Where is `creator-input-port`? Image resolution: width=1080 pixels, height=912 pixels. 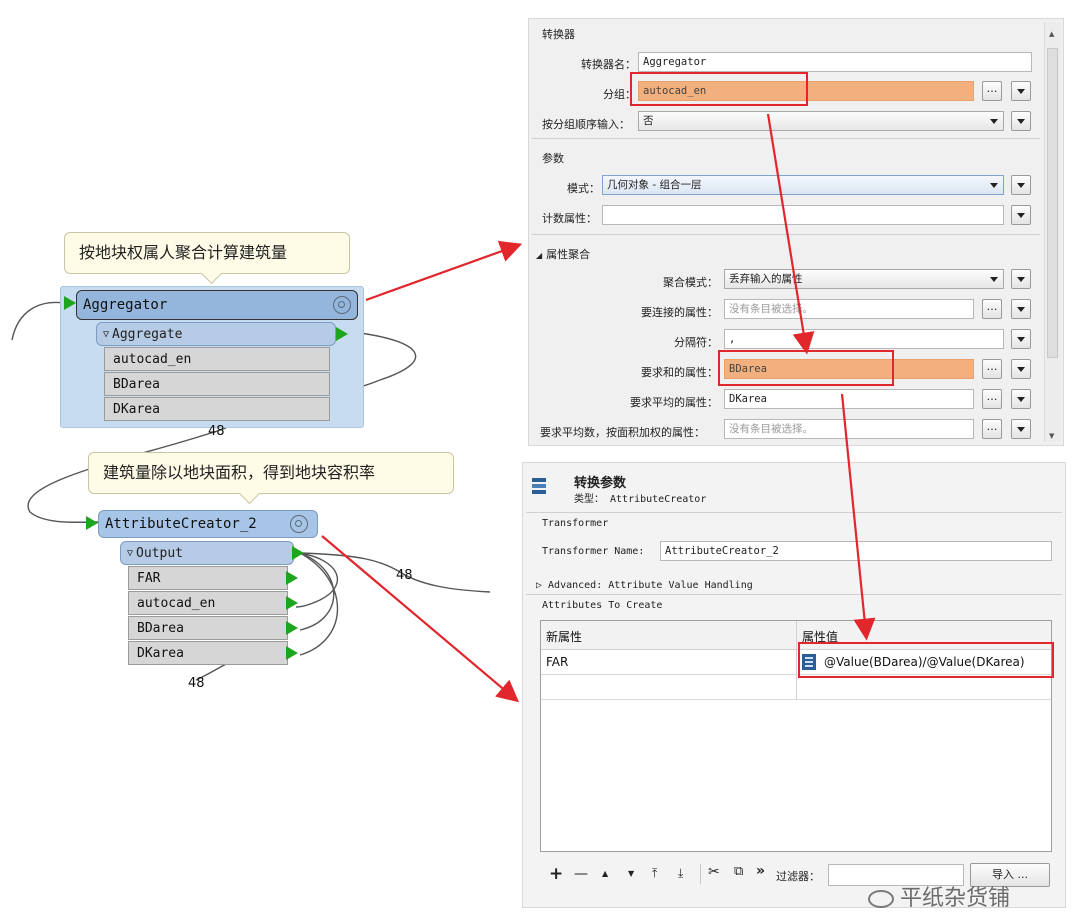
creator-input-port is located at coordinates (92, 523).